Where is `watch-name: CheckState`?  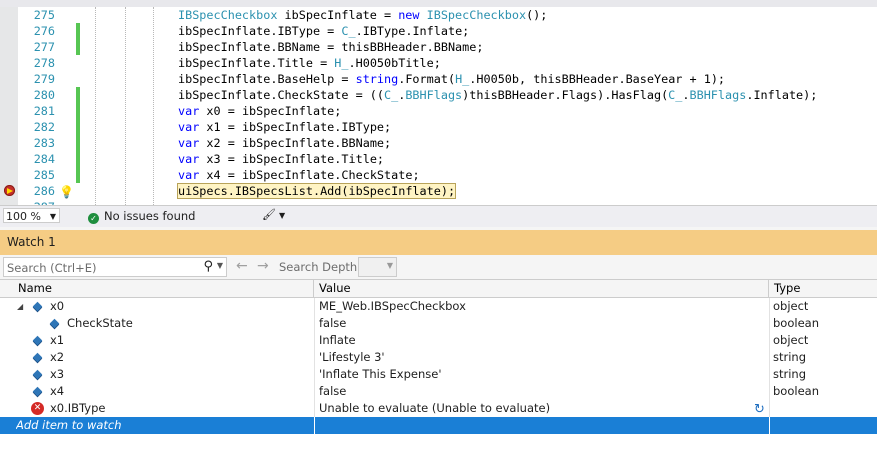
watch-name: CheckState is located at coordinates (100, 323).